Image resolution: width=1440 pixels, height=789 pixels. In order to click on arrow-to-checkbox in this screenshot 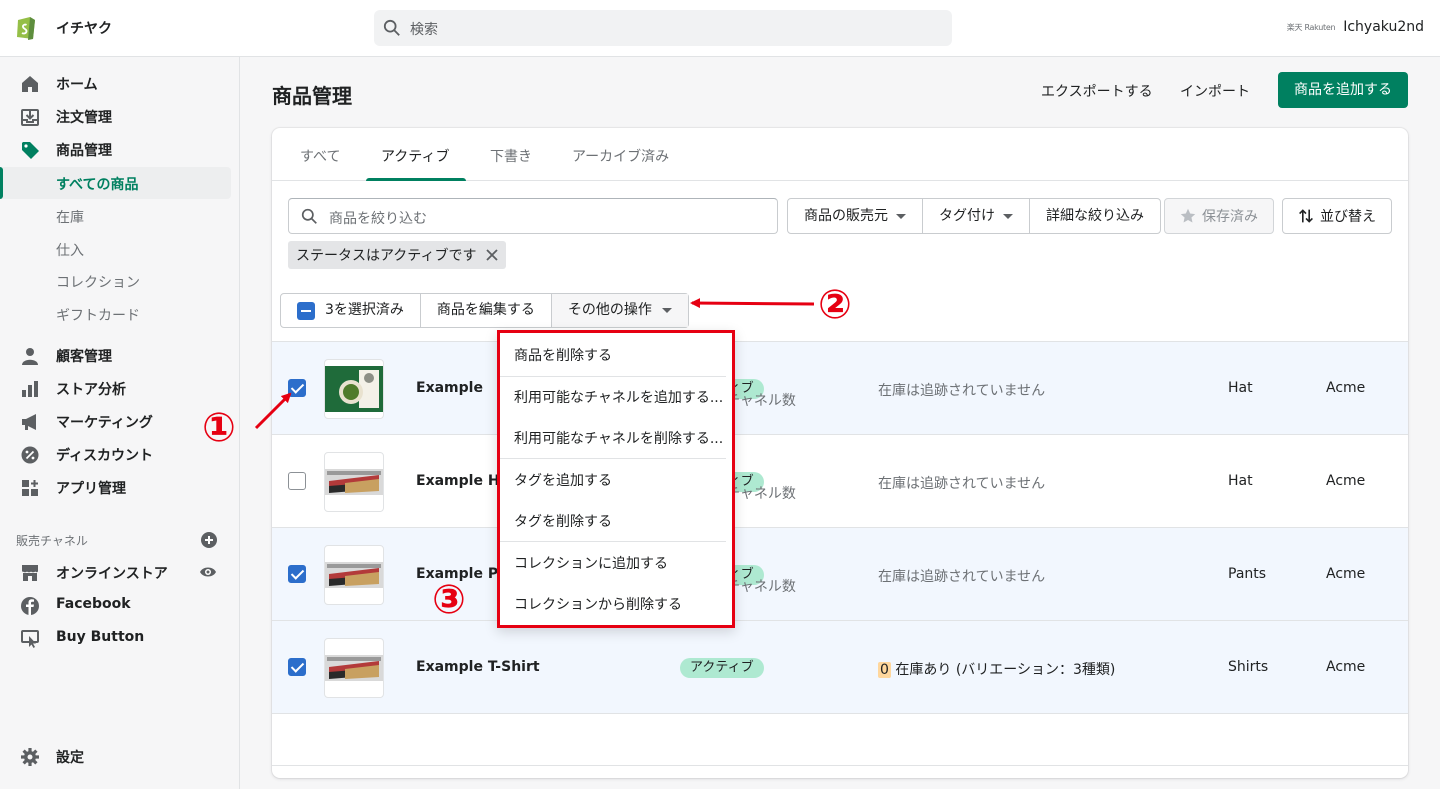, I will do `click(273, 411)`.